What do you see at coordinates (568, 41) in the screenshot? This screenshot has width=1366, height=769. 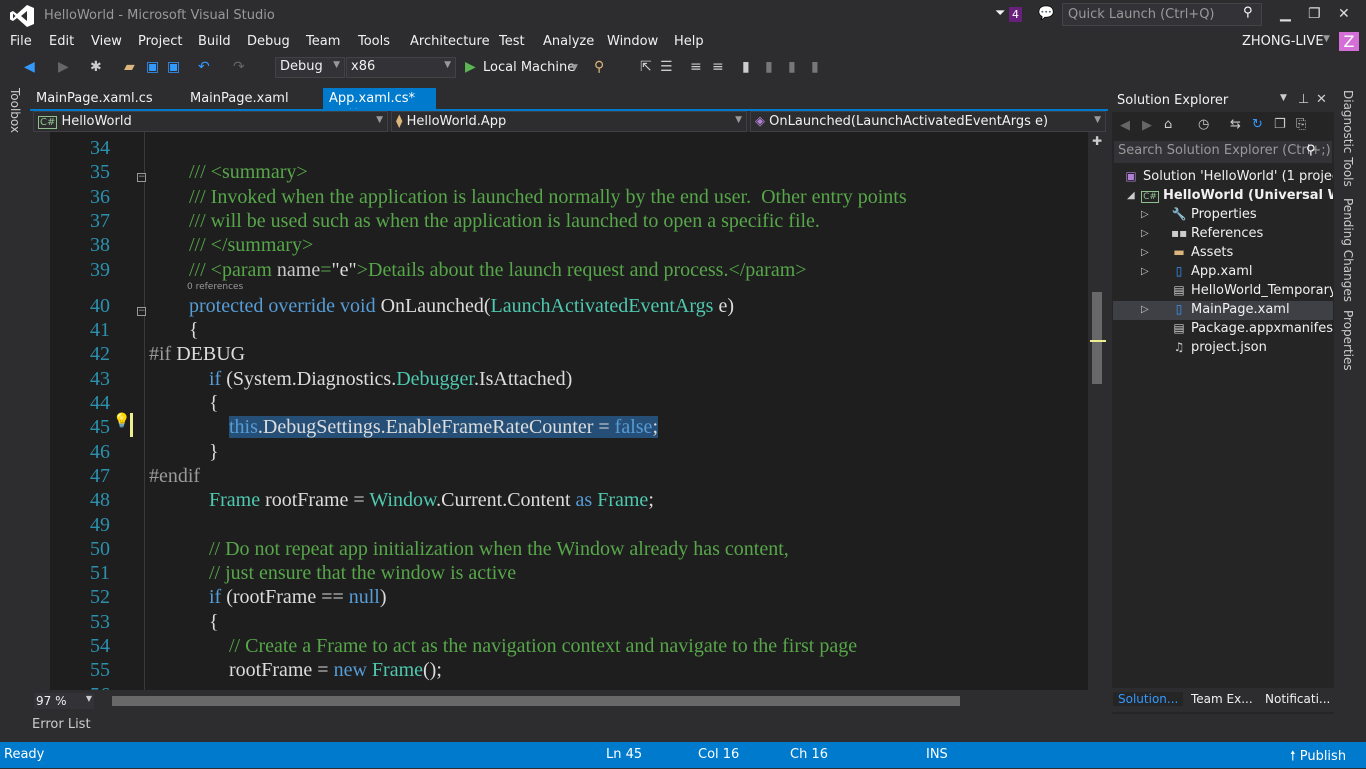 I see `menu-analyze: Analyze` at bounding box center [568, 41].